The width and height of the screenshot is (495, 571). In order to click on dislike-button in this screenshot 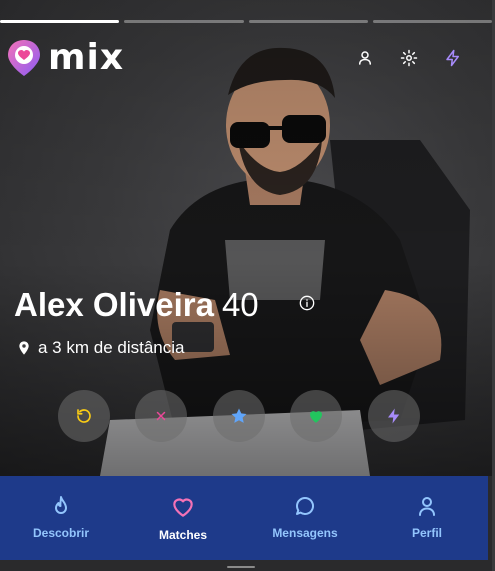, I will do `click(161, 416)`.